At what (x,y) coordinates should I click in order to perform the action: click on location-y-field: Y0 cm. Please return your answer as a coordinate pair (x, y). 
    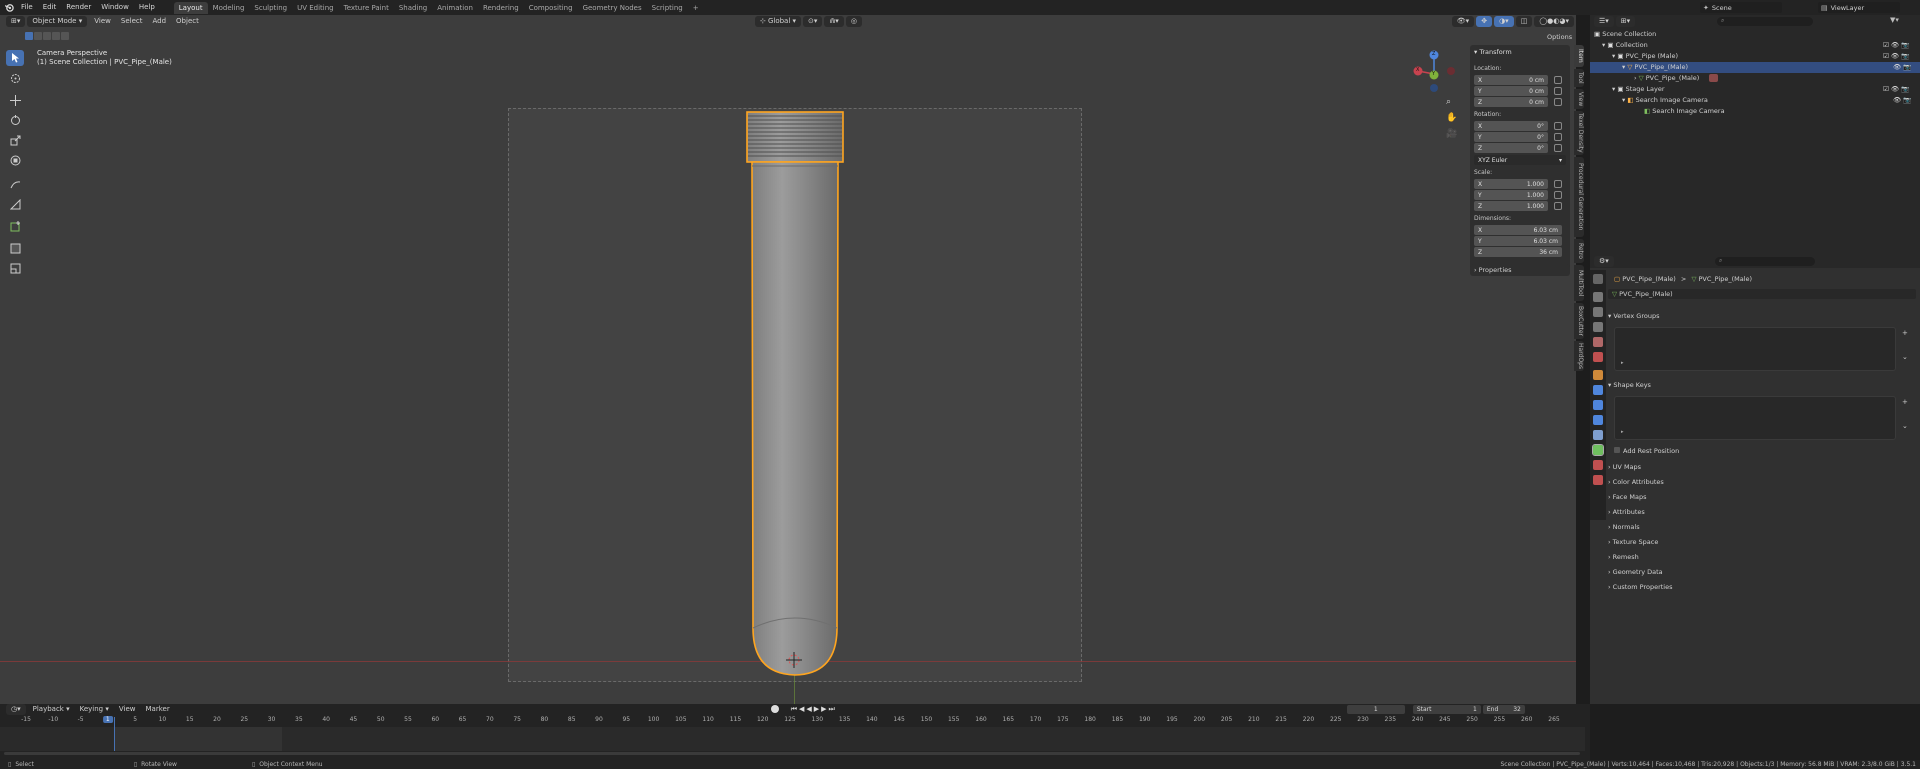
    Looking at the image, I should click on (1511, 91).